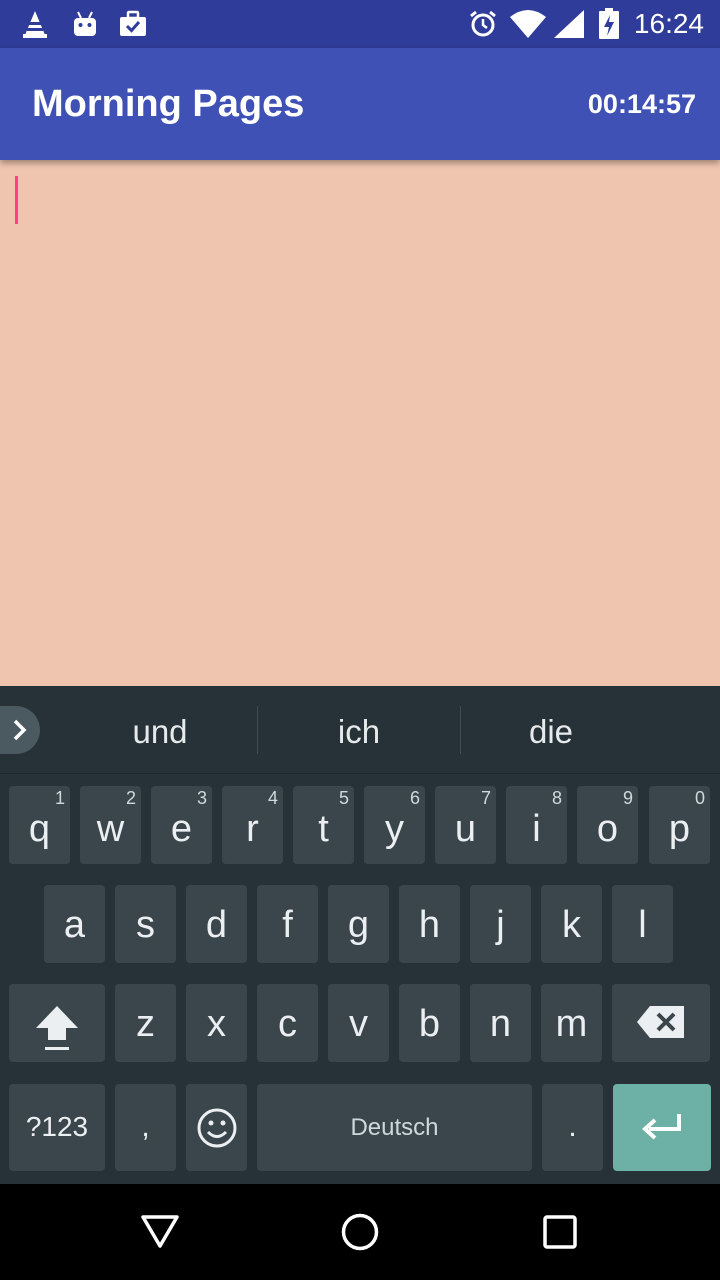  What do you see at coordinates (323, 825) in the screenshot?
I see `key-t: t5` at bounding box center [323, 825].